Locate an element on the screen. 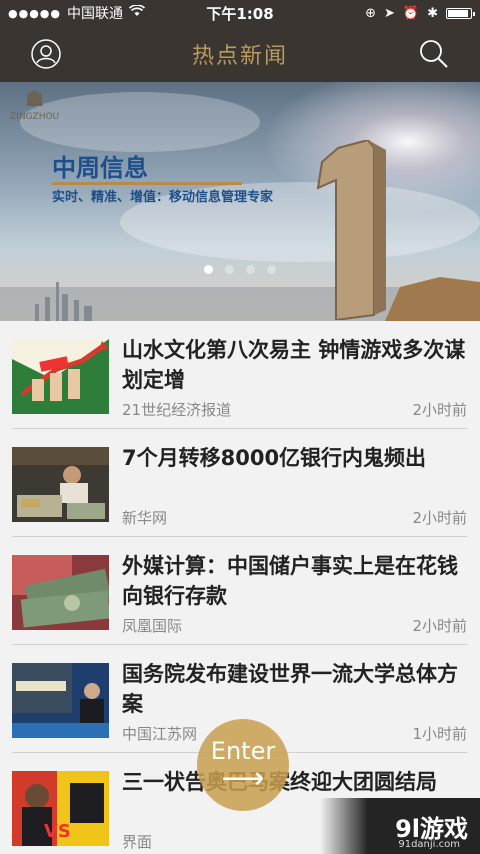  news-item: 外媒计算：中国储户事实上是在花钱向银行存款 凤凰国际 2小时前 is located at coordinates (239, 591).